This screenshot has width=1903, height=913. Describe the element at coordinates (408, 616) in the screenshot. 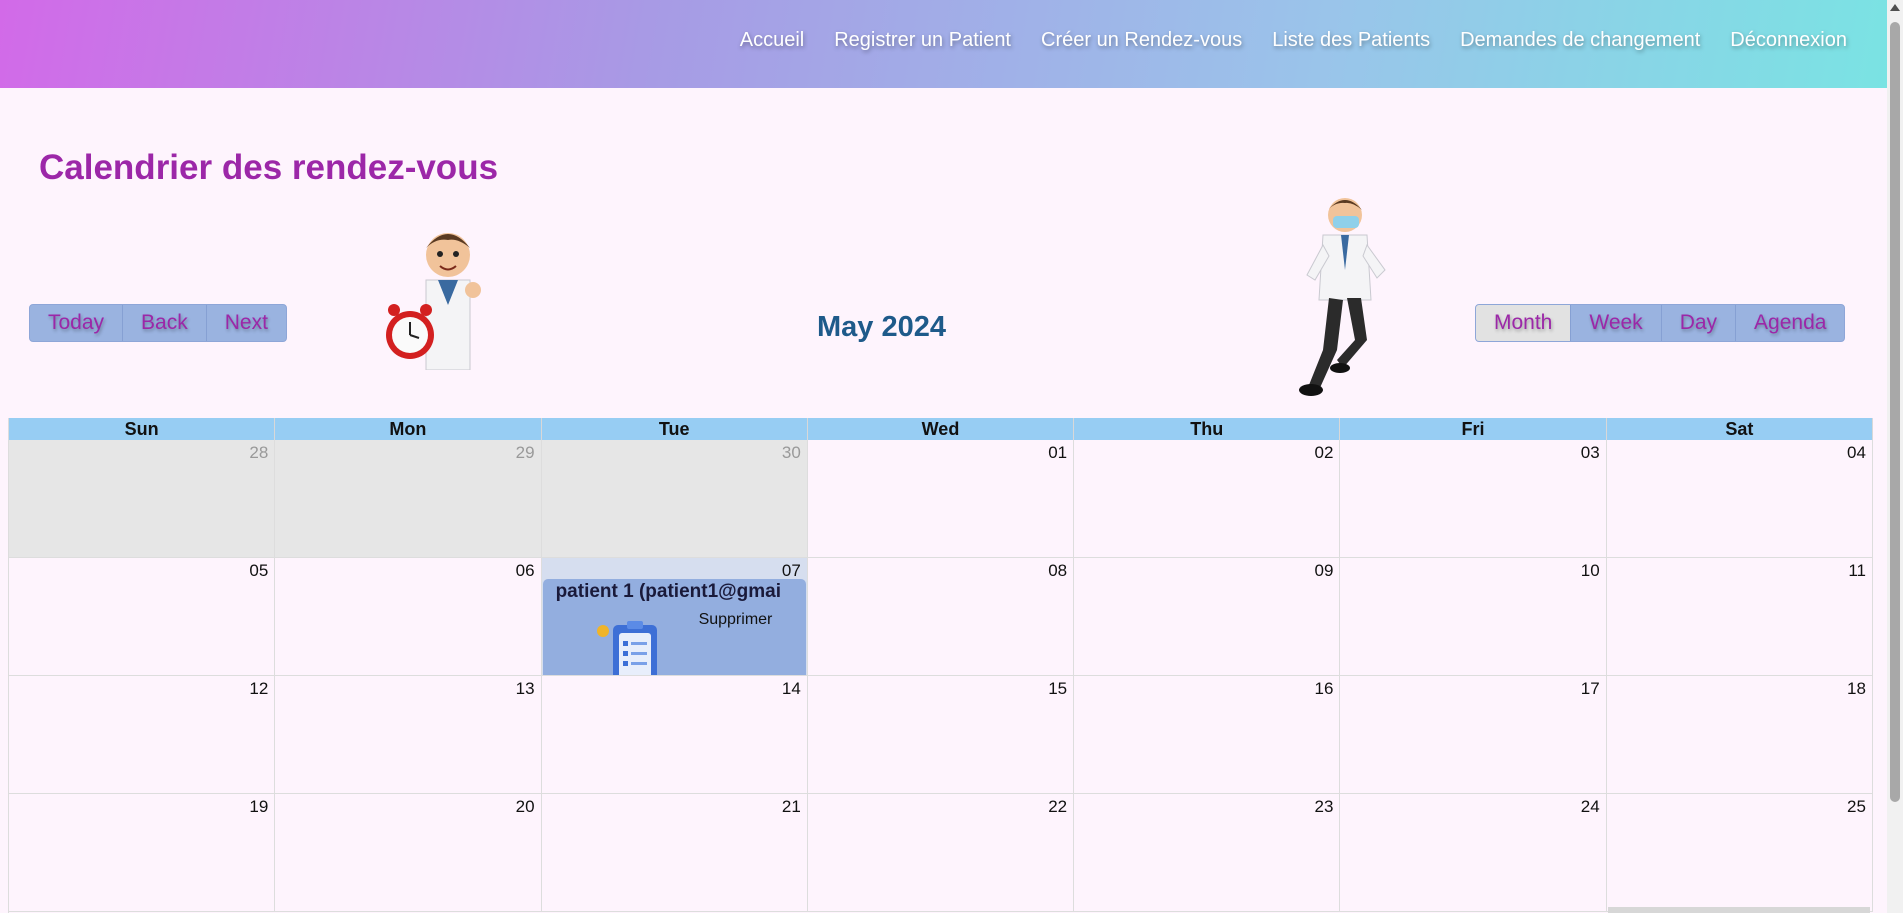

I see `day-cell: 06` at that location.